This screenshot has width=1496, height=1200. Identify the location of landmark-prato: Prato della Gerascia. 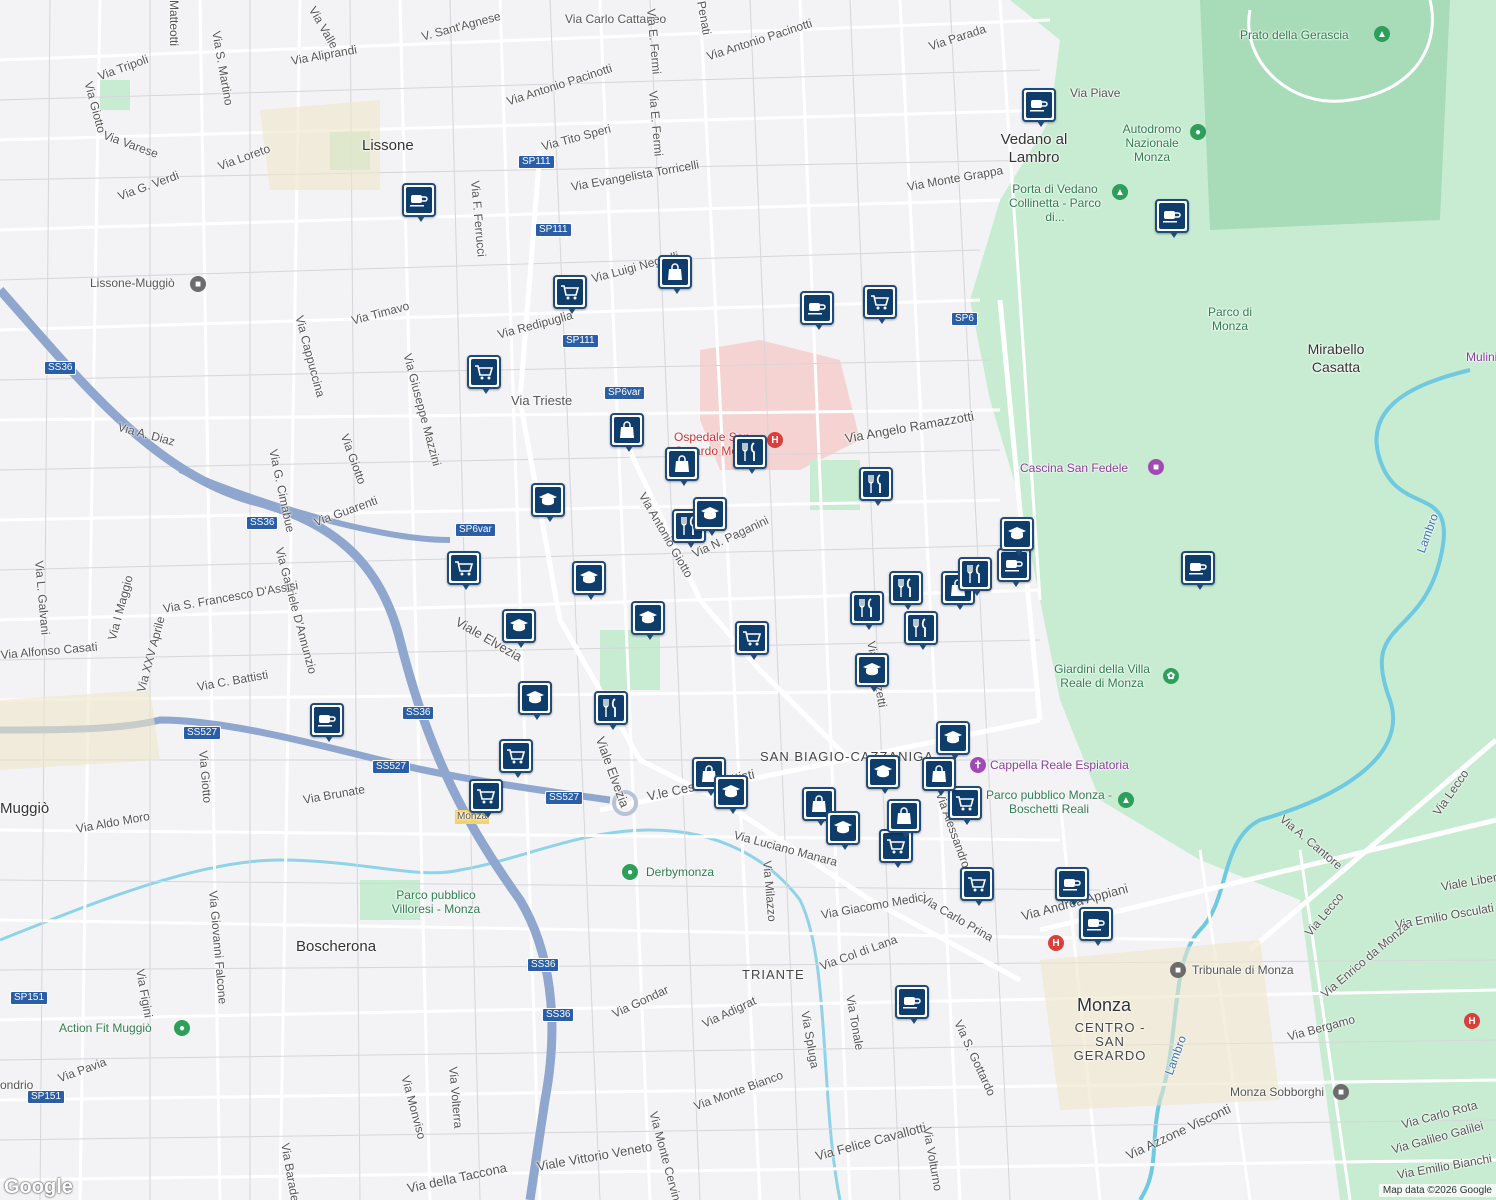
(1294, 35).